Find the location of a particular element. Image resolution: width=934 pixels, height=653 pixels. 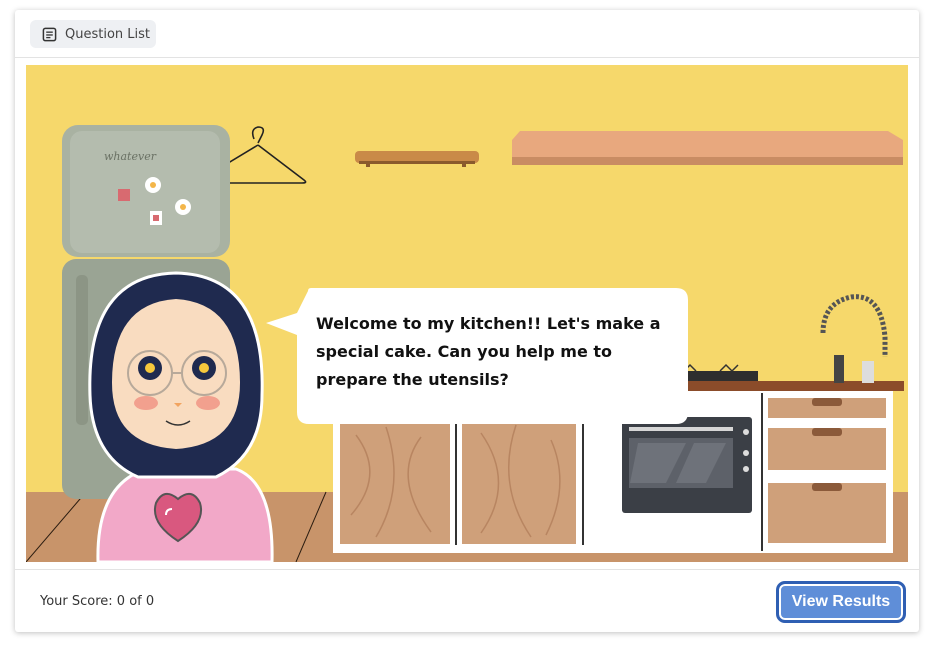

question-list-button: Question List is located at coordinates (93, 34).